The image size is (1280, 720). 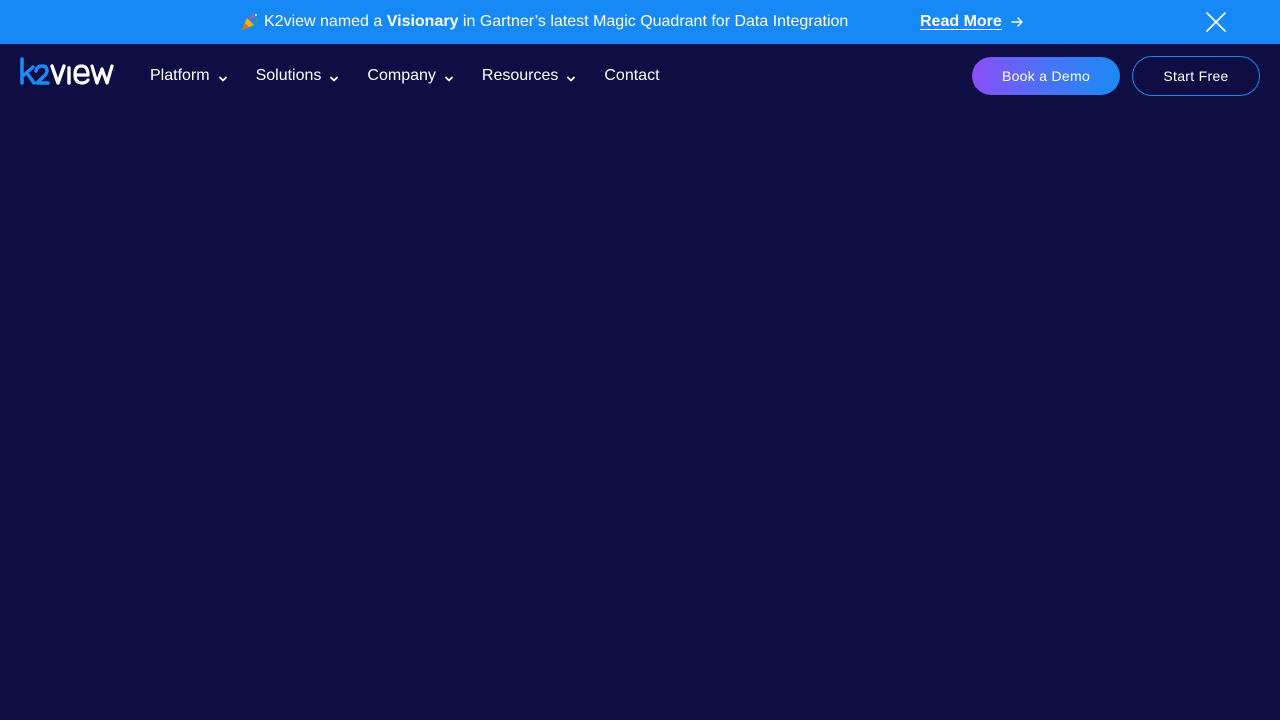 I want to click on nav-item-platform: Platform, so click(x=189, y=76).